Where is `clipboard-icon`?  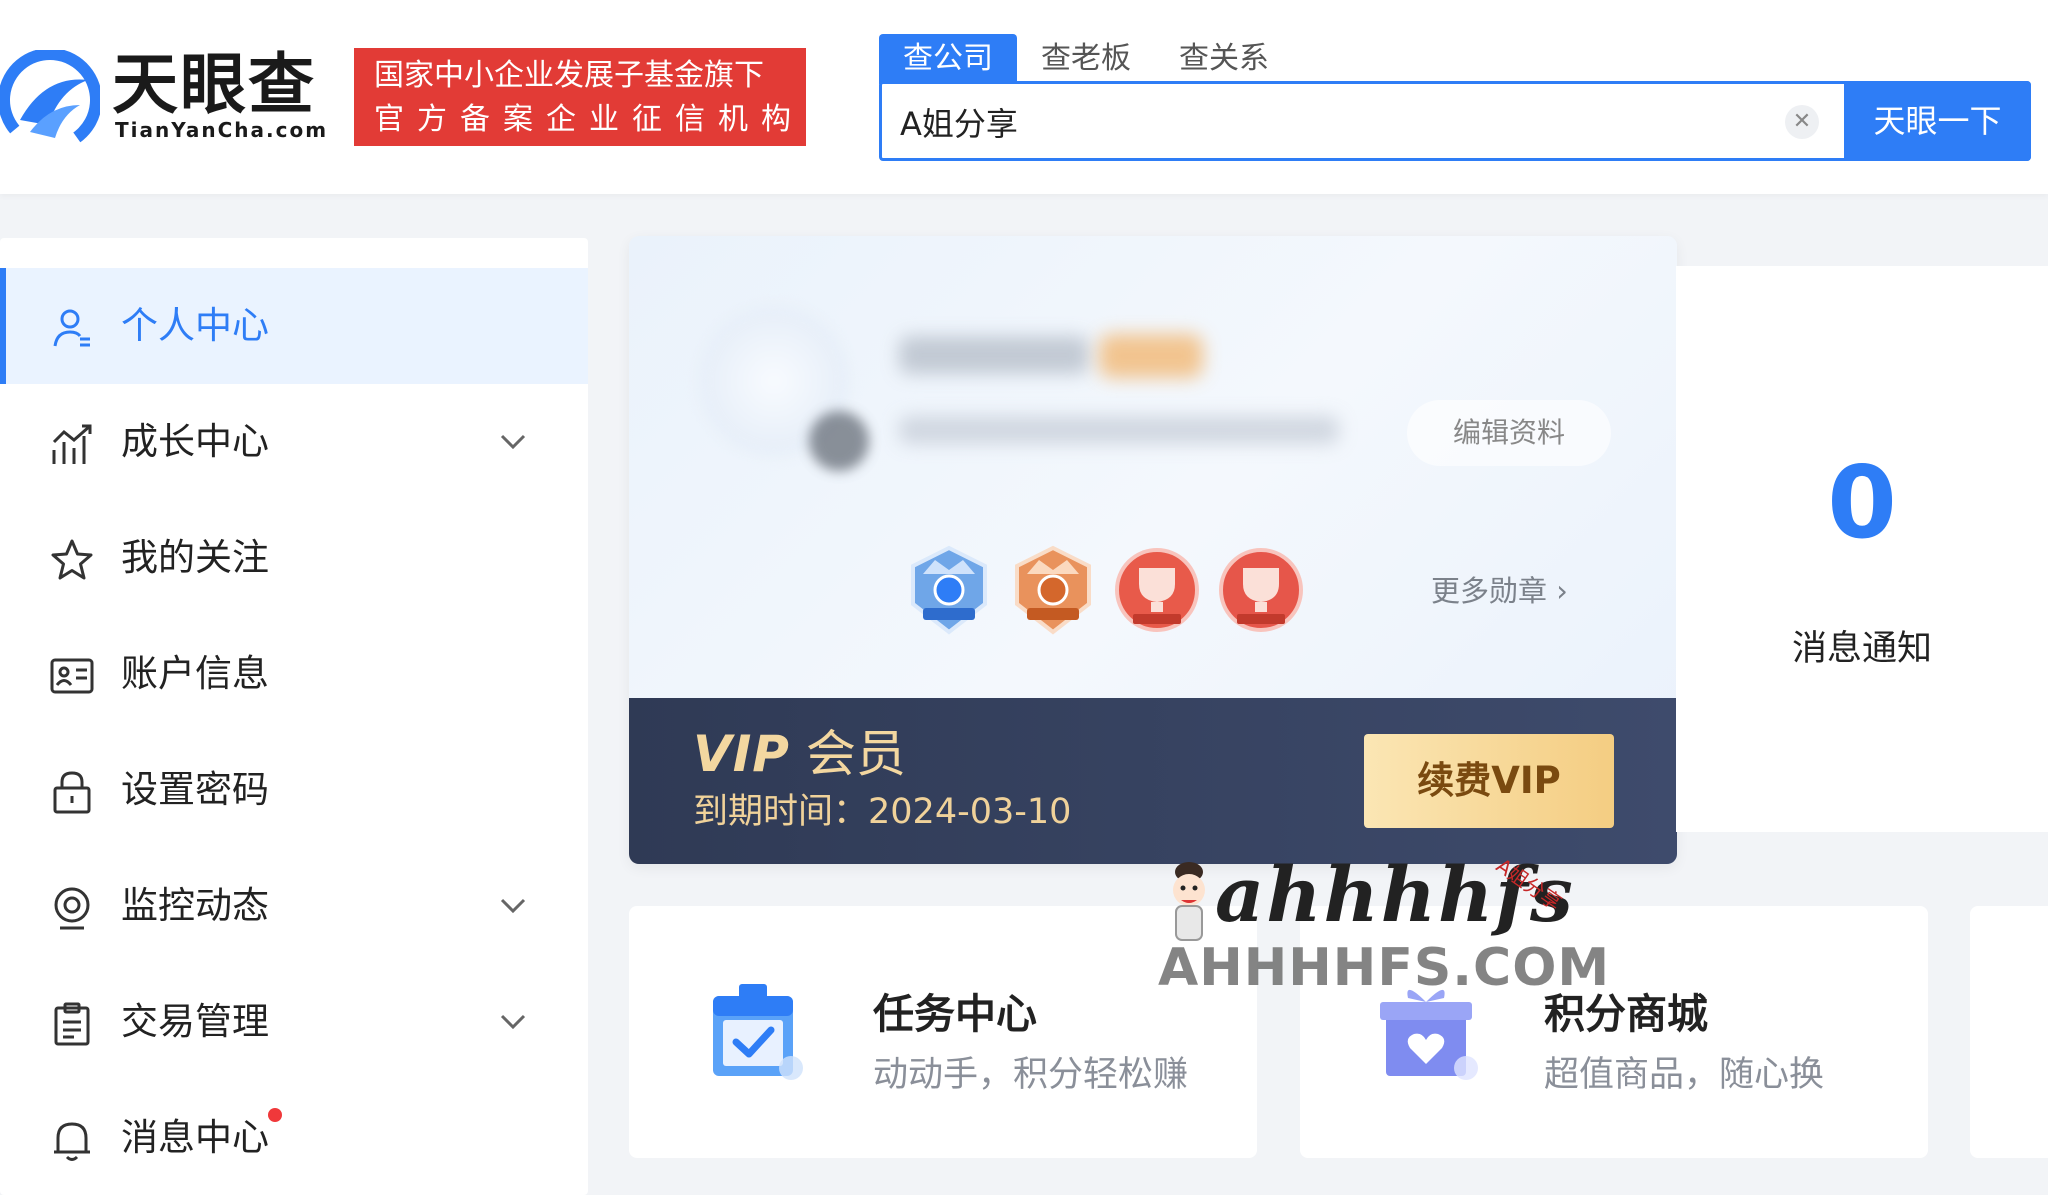
clipboard-icon is located at coordinates (72, 1024).